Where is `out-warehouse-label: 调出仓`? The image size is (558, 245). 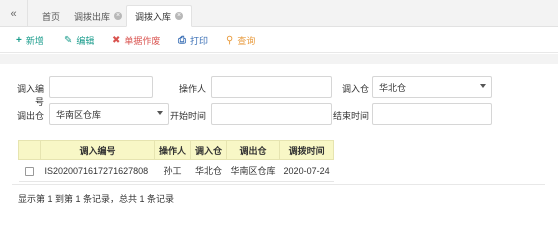
out-warehouse-label: 调出仓 is located at coordinates (30, 116).